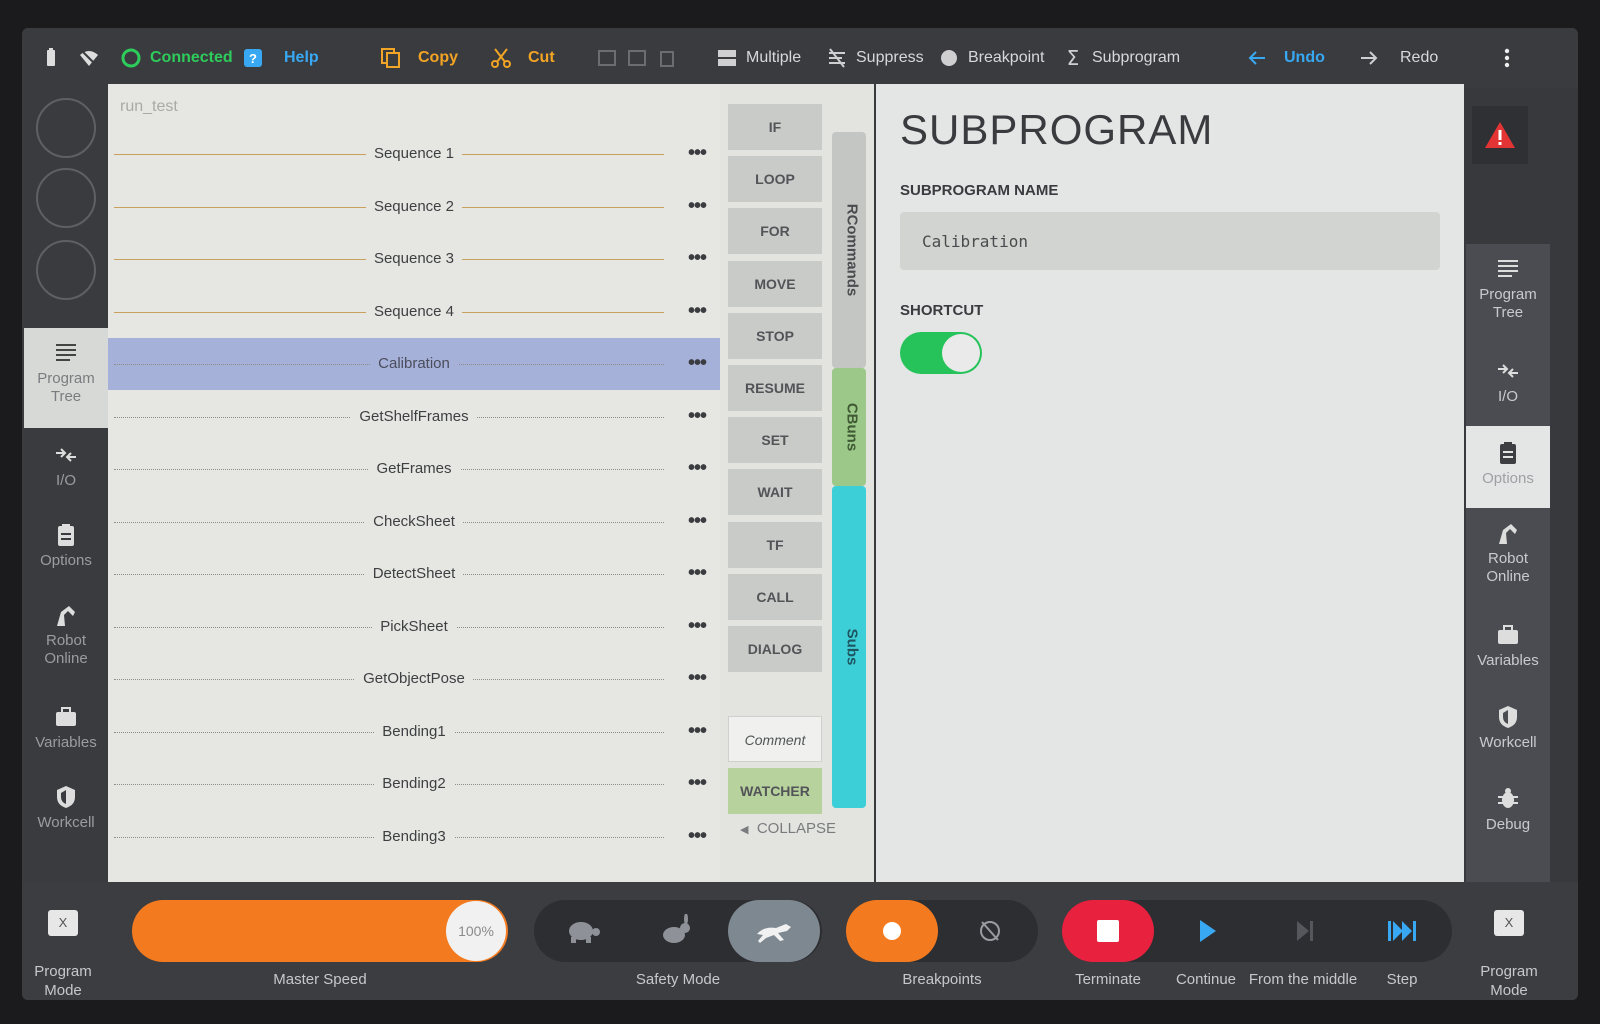 The image size is (1600, 1024). Describe the element at coordinates (253, 58) in the screenshot. I see `help-icon: ?` at that location.